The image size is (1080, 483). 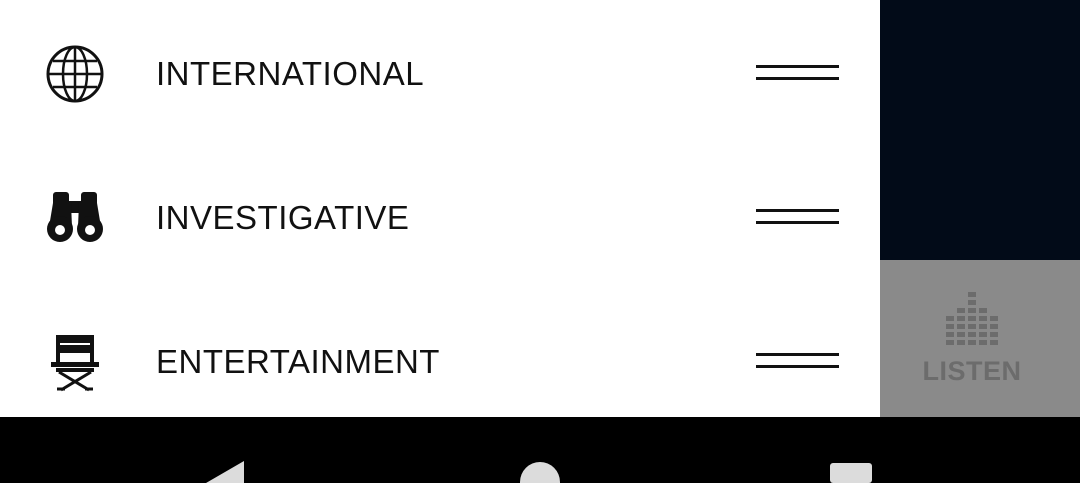 I want to click on recents-icon, so click(x=851, y=473).